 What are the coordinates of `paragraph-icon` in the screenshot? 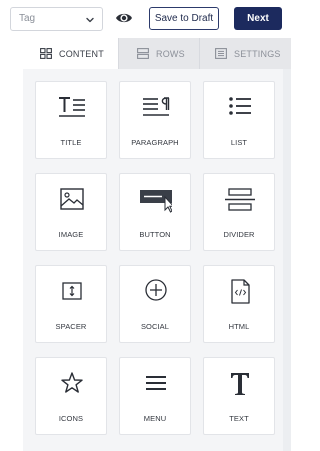 It's located at (156, 106).